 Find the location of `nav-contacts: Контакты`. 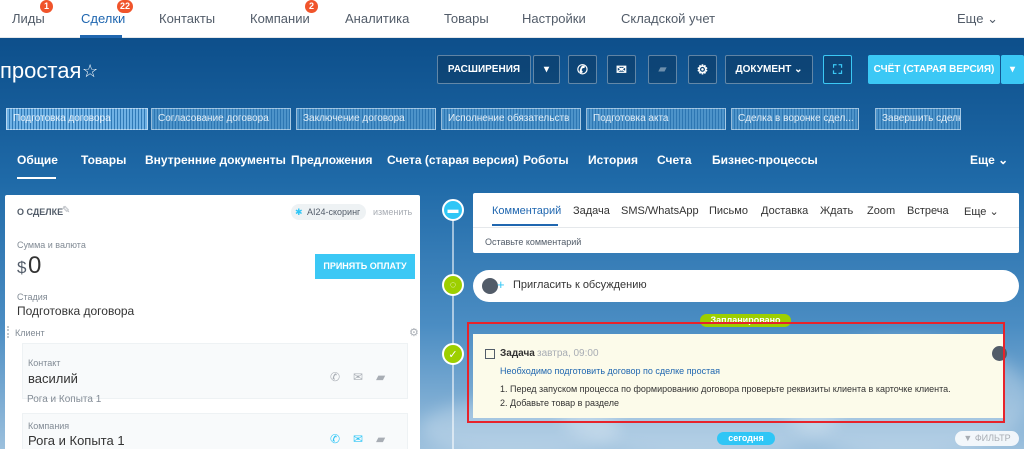

nav-contacts: Контакты is located at coordinates (187, 18).